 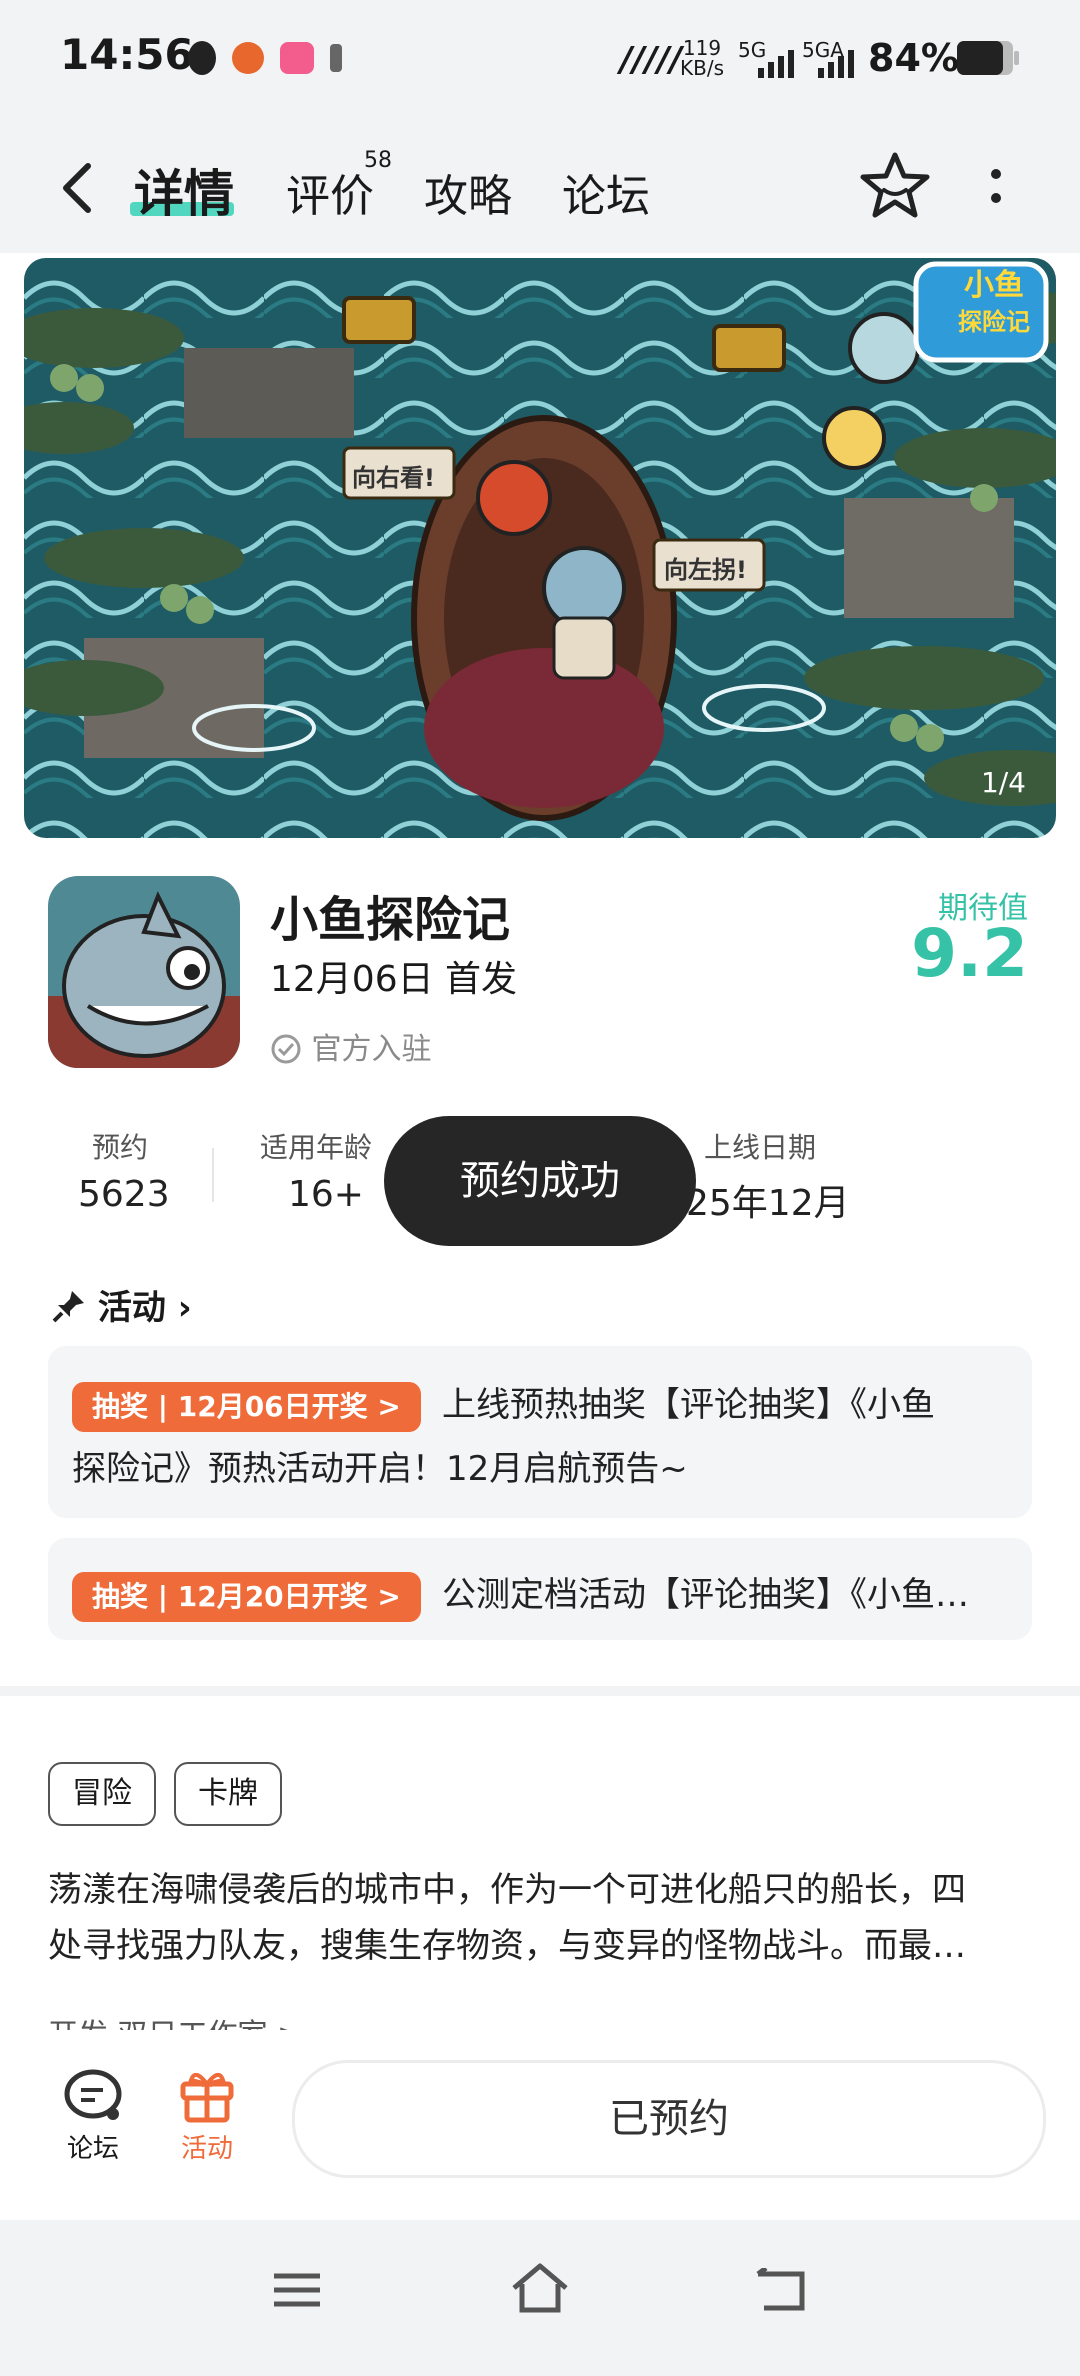 I want to click on activity-tag-1: 抽奖 | 12月06日开奖 >, so click(x=246, y=1407).